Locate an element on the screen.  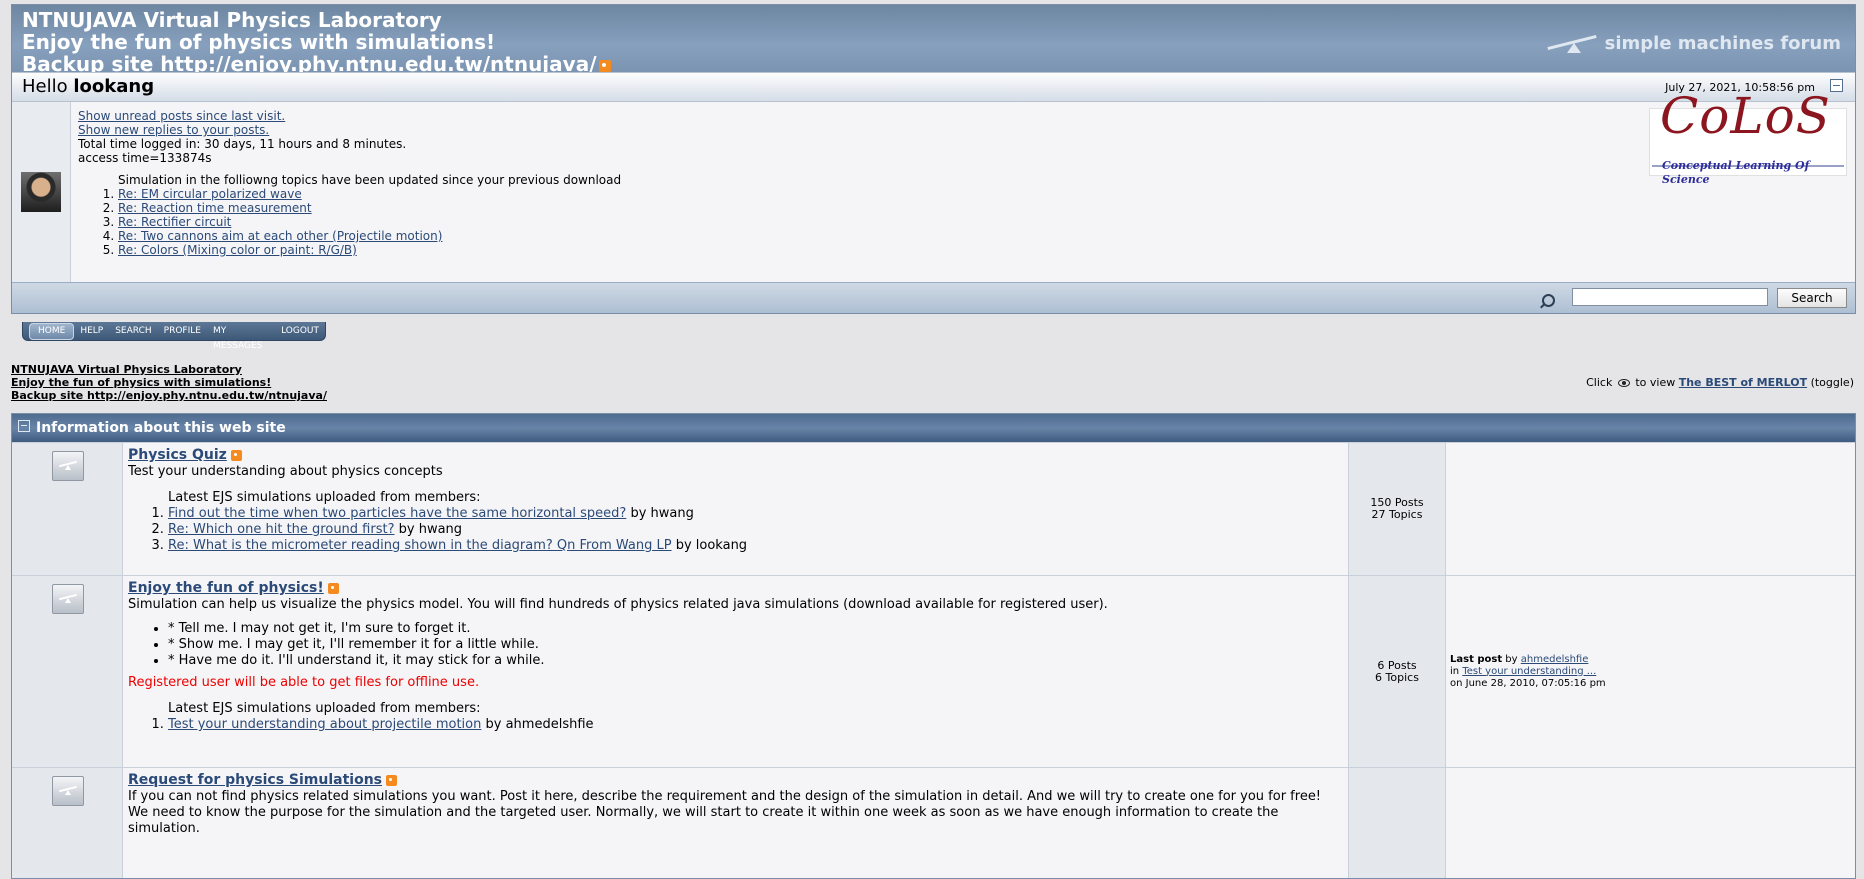
tab-home: HOME is located at coordinates (52, 331).